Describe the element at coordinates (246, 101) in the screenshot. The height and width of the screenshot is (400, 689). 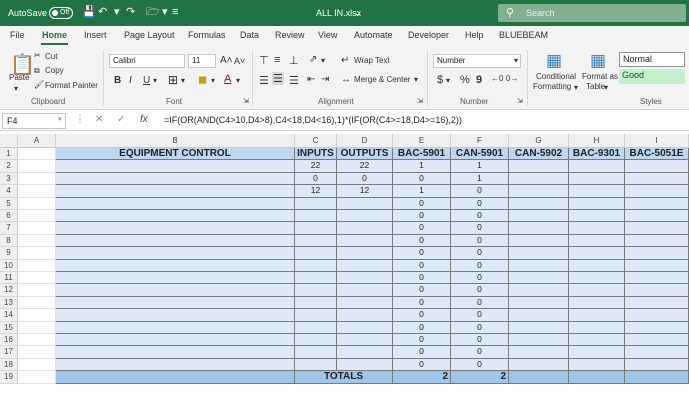
I see `font-dialog-launcher-icon: ⇲` at that location.